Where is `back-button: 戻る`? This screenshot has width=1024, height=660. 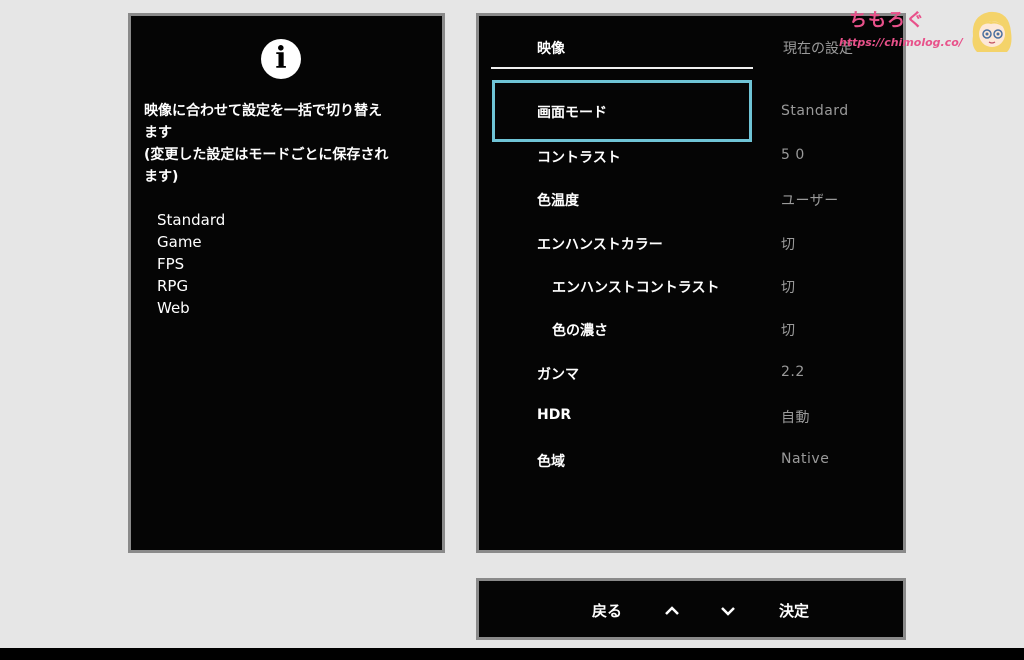 back-button: 戻る is located at coordinates (607, 610).